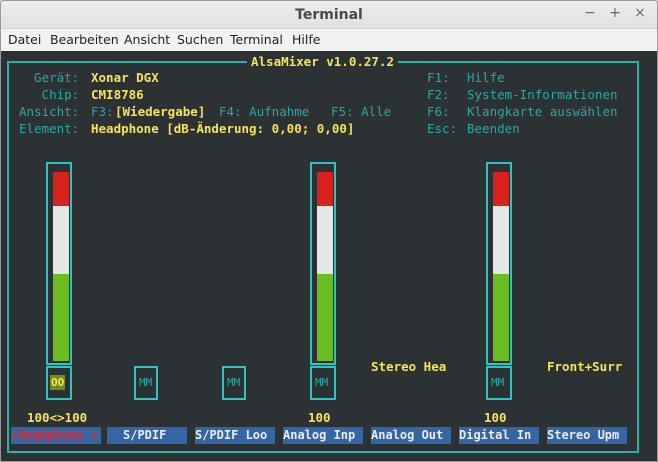 The width and height of the screenshot is (658, 462). I want to click on element-value: Headphone [dB-Änderung: 0,00; 0,00], so click(223, 128).